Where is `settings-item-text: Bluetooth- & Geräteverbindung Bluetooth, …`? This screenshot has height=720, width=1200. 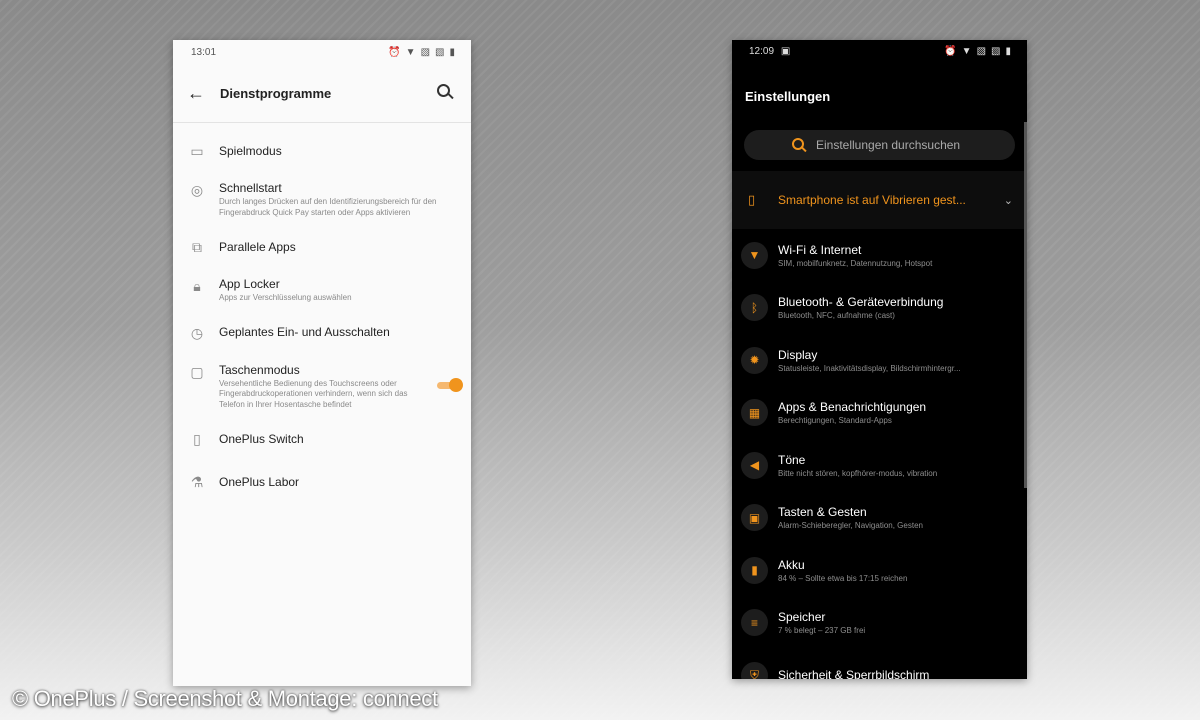
settings-item-text: Bluetooth- & Geräteverbindung Bluetooth, … is located at coordinates (860, 307).